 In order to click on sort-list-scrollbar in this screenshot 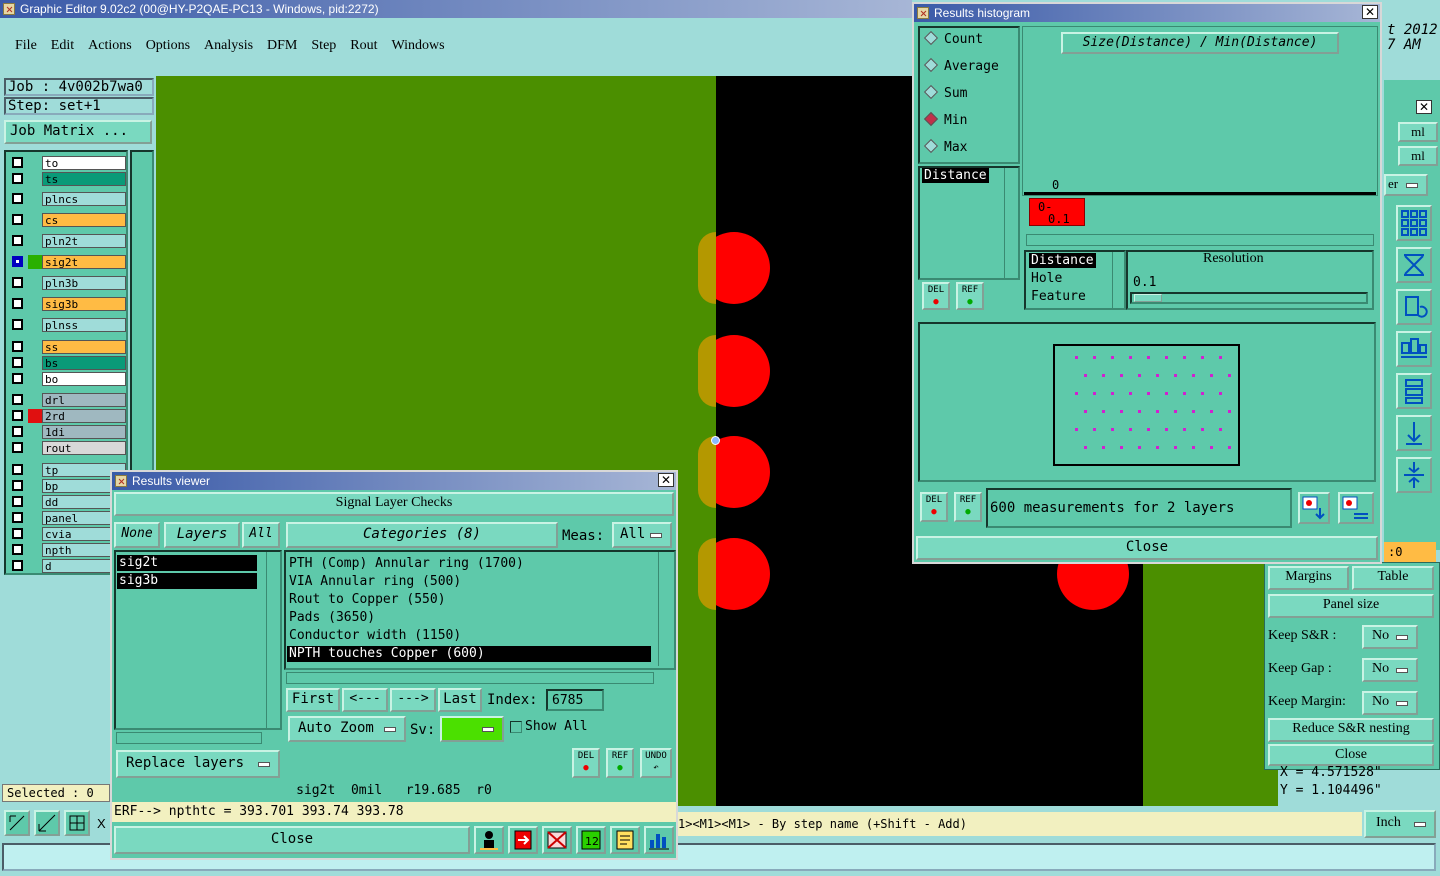, I will do `click(1118, 280)`.